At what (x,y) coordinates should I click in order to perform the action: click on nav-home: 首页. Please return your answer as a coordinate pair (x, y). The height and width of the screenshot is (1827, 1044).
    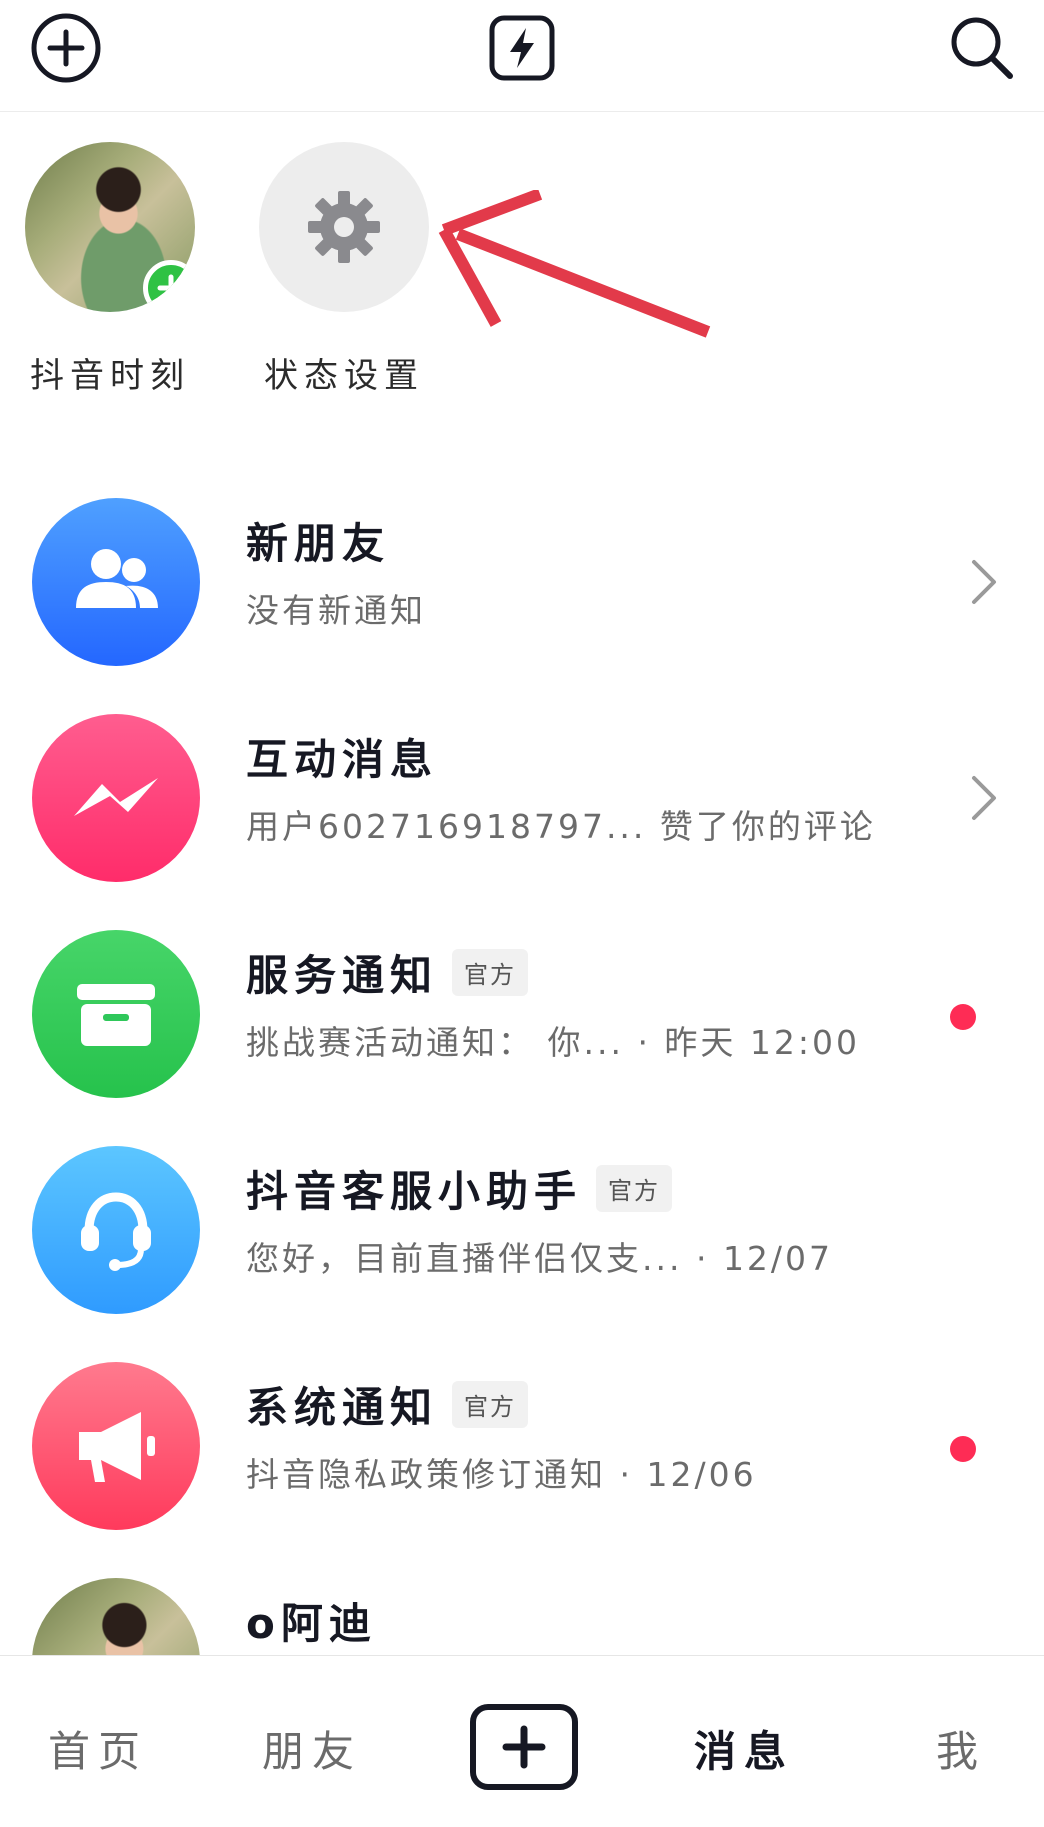
    Looking at the image, I should click on (98, 1748).